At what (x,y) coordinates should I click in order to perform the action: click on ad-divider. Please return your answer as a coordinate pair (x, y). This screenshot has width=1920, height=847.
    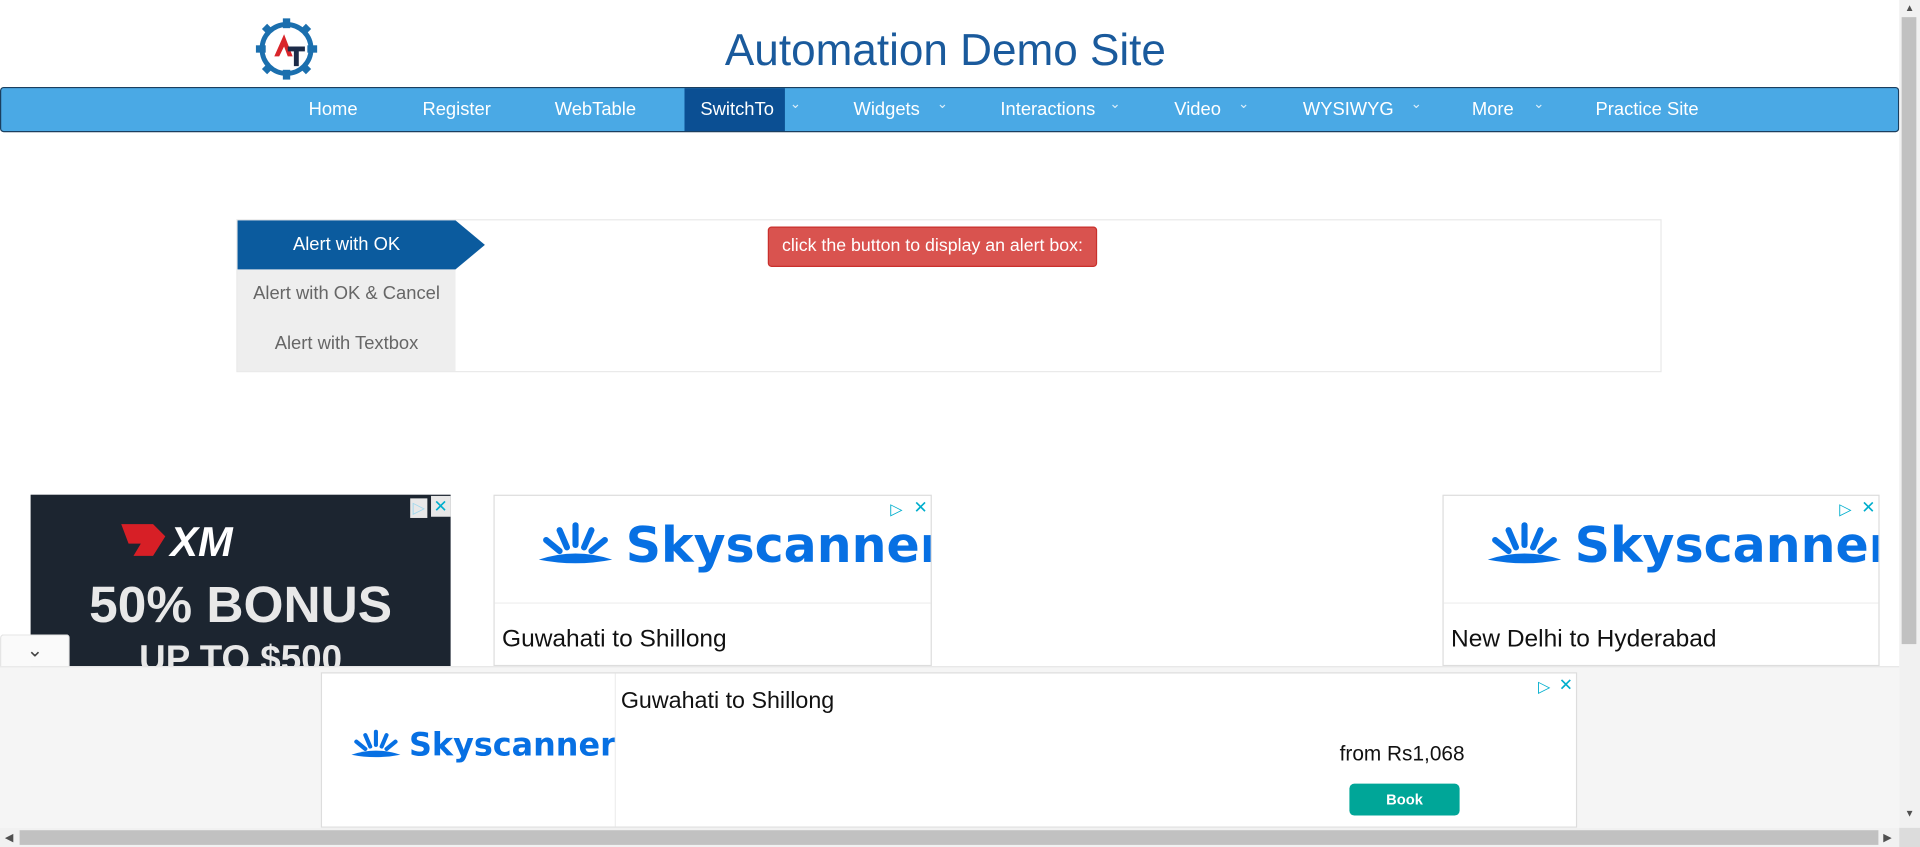
    Looking at the image, I should click on (615, 750).